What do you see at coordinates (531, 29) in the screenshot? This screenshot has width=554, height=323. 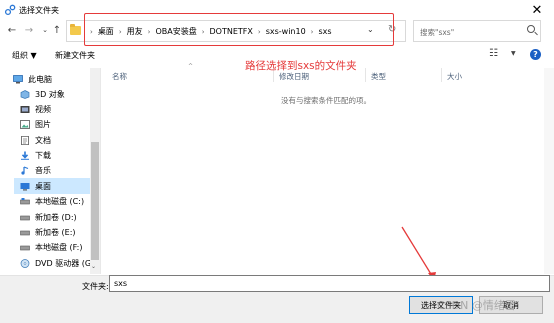 I see `search-icon` at bounding box center [531, 29].